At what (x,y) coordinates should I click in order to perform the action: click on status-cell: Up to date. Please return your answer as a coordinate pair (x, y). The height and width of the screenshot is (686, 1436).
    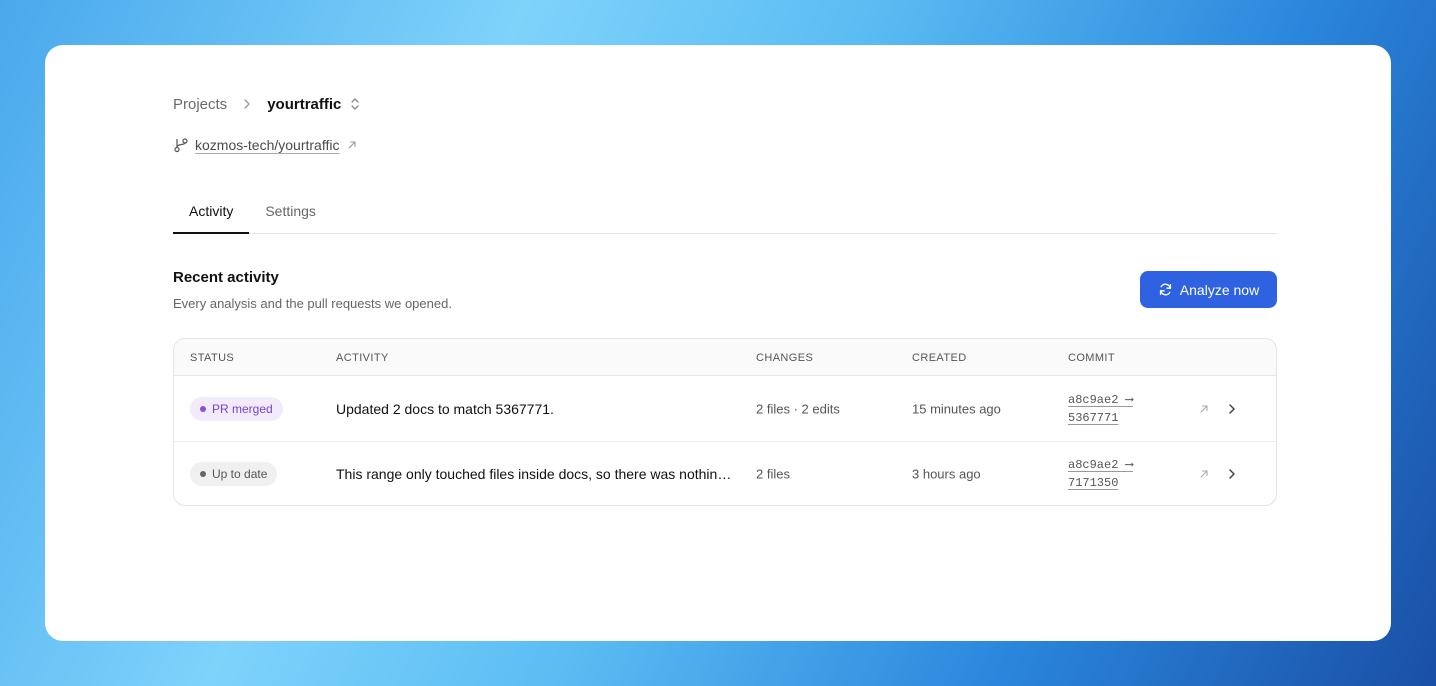
    Looking at the image, I should click on (234, 474).